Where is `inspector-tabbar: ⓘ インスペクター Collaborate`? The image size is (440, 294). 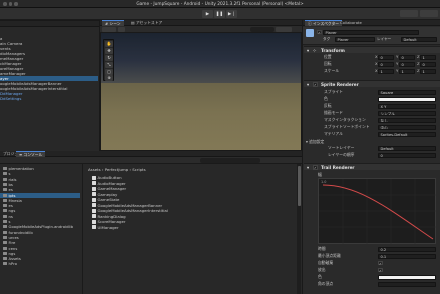
inspector-tabbar: ⓘ インスペクター Collaborate is located at coordinates (371, 23).